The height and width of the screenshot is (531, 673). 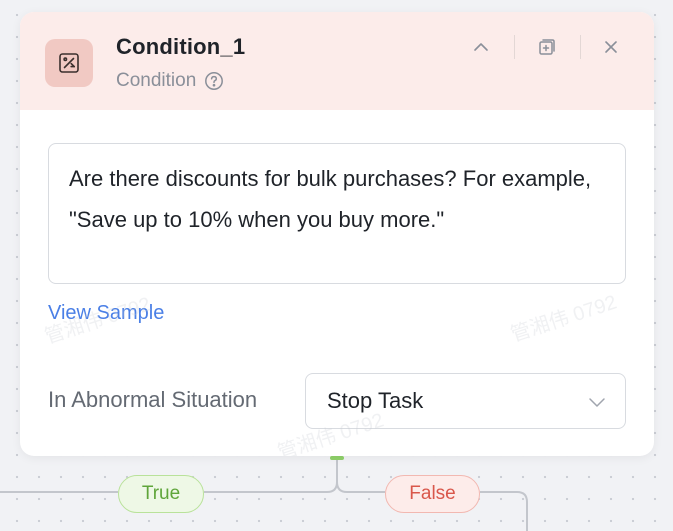 What do you see at coordinates (181, 46) in the screenshot?
I see `node-title: Condition_1` at bounding box center [181, 46].